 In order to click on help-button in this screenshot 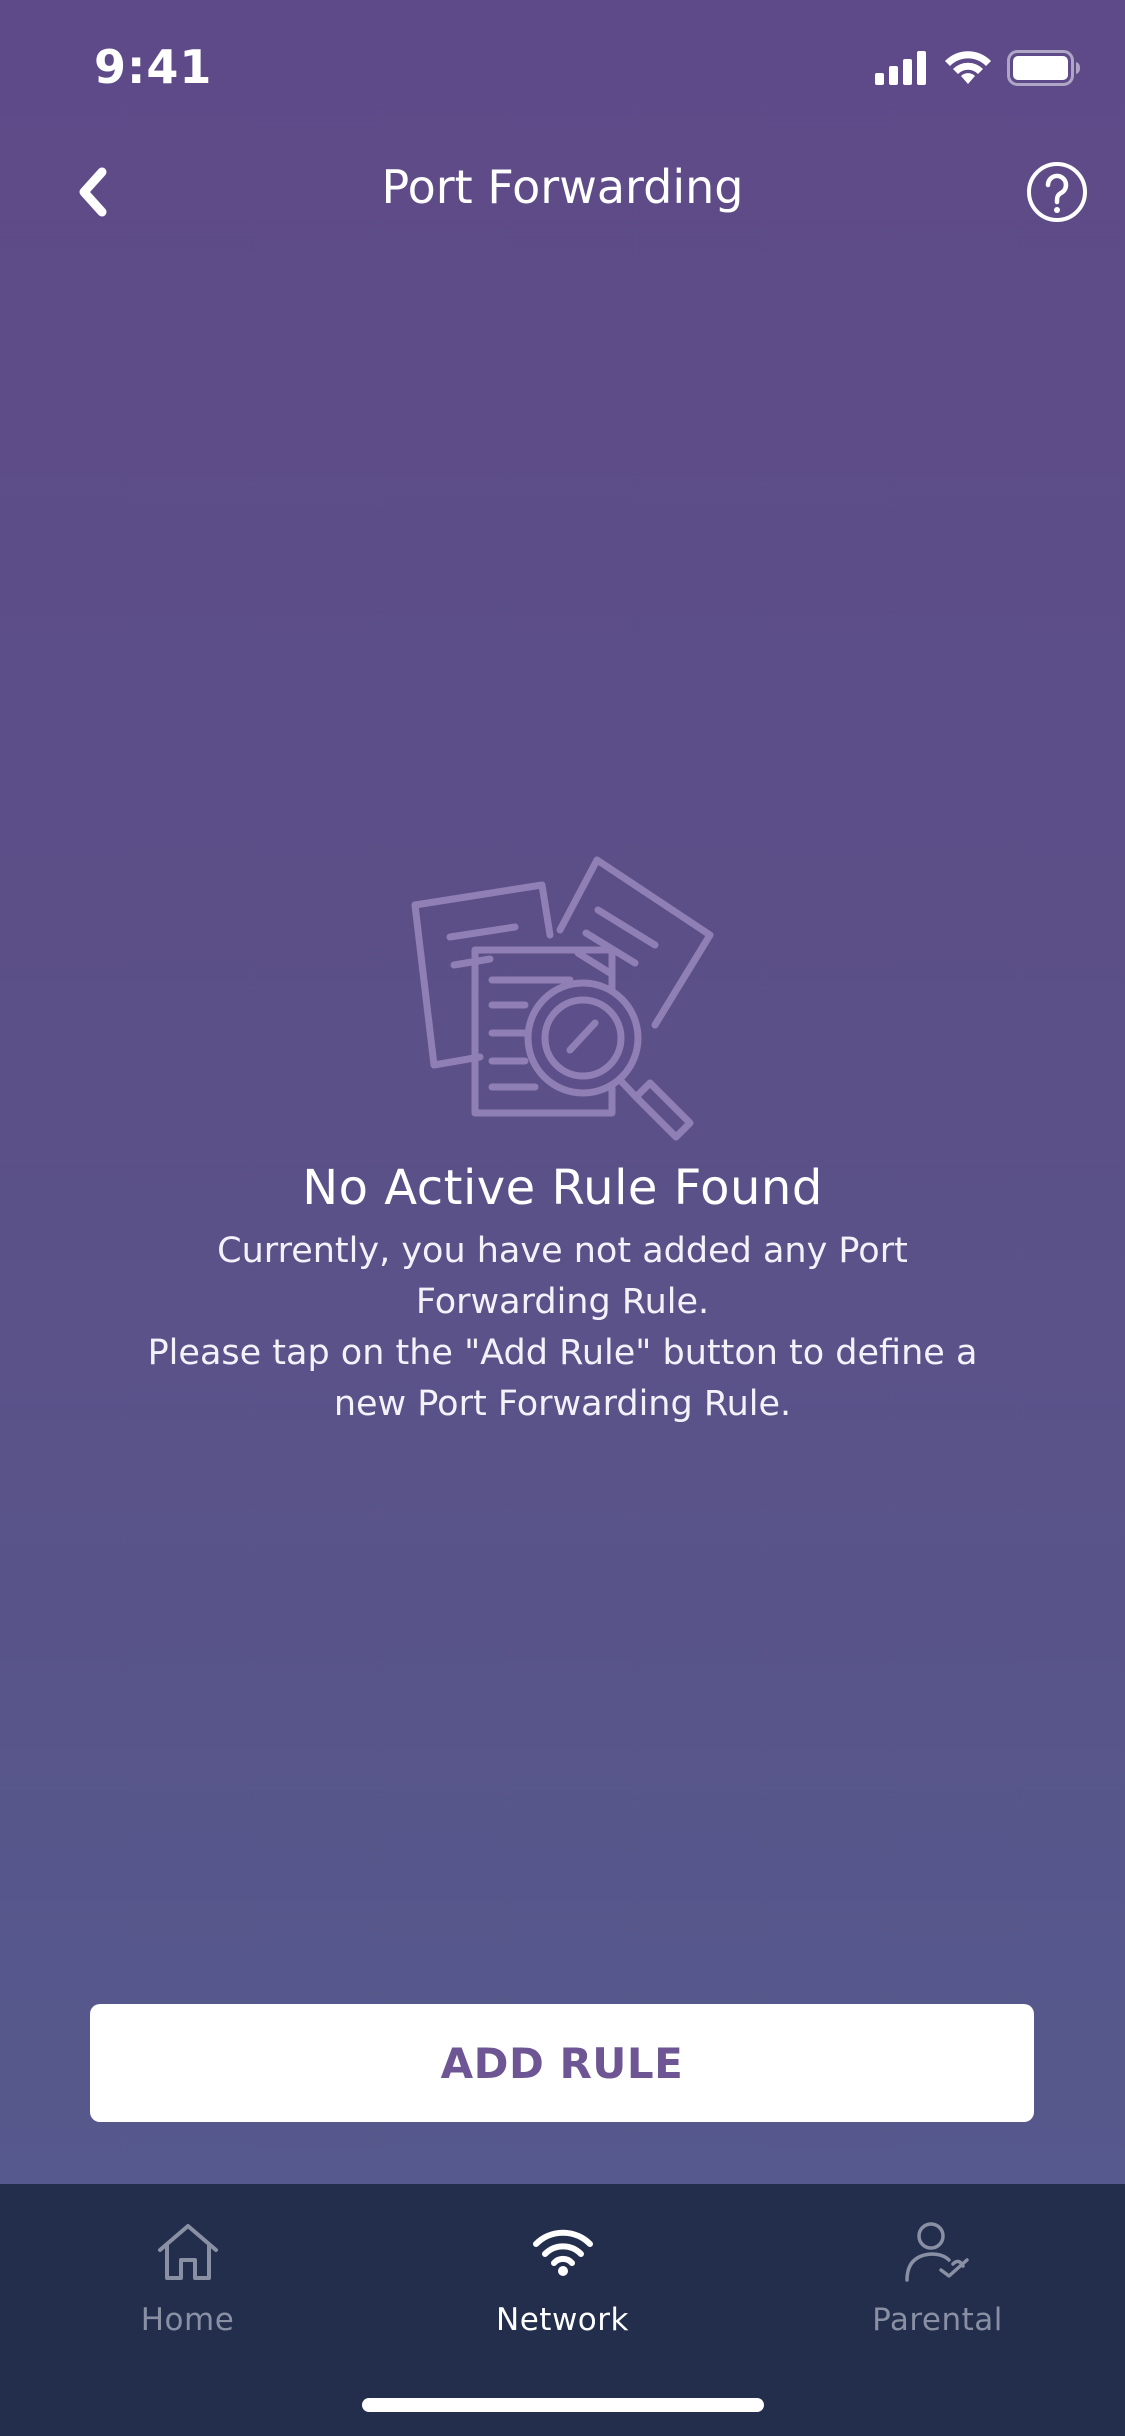, I will do `click(1060, 195)`.